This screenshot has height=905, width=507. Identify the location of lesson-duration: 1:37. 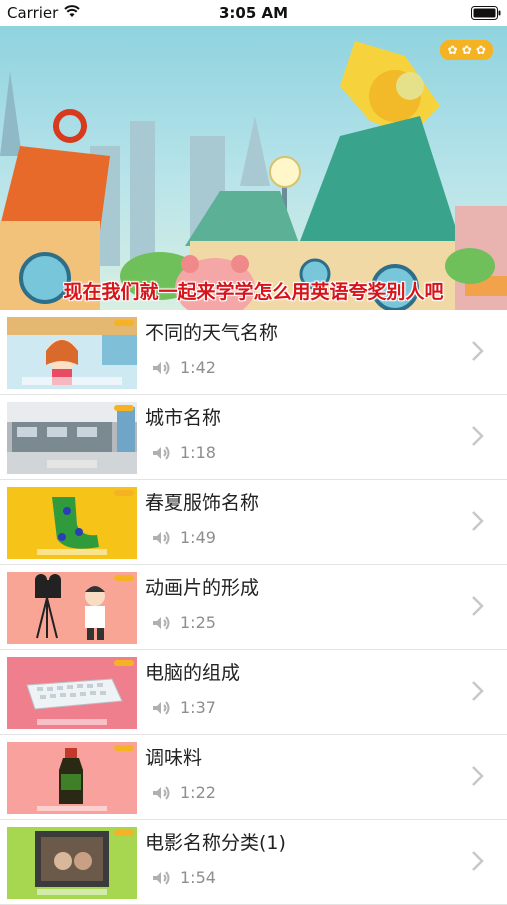
(198, 707).